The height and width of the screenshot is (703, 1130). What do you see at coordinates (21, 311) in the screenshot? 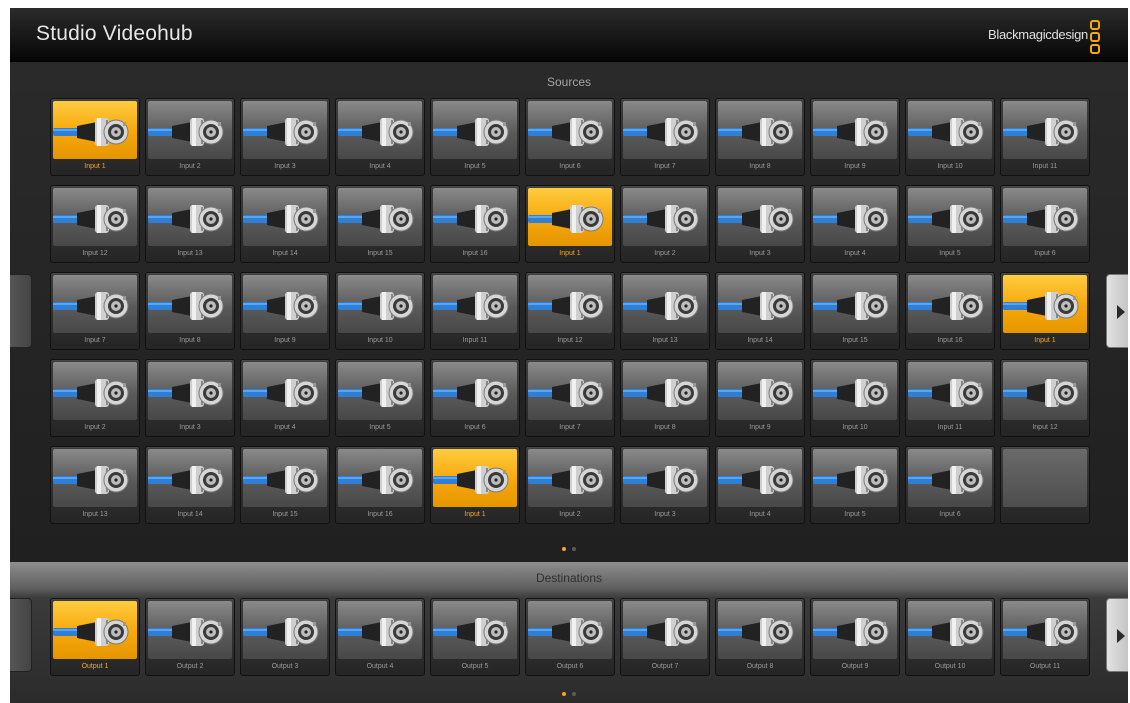
I see `sources-prev-tab` at bounding box center [21, 311].